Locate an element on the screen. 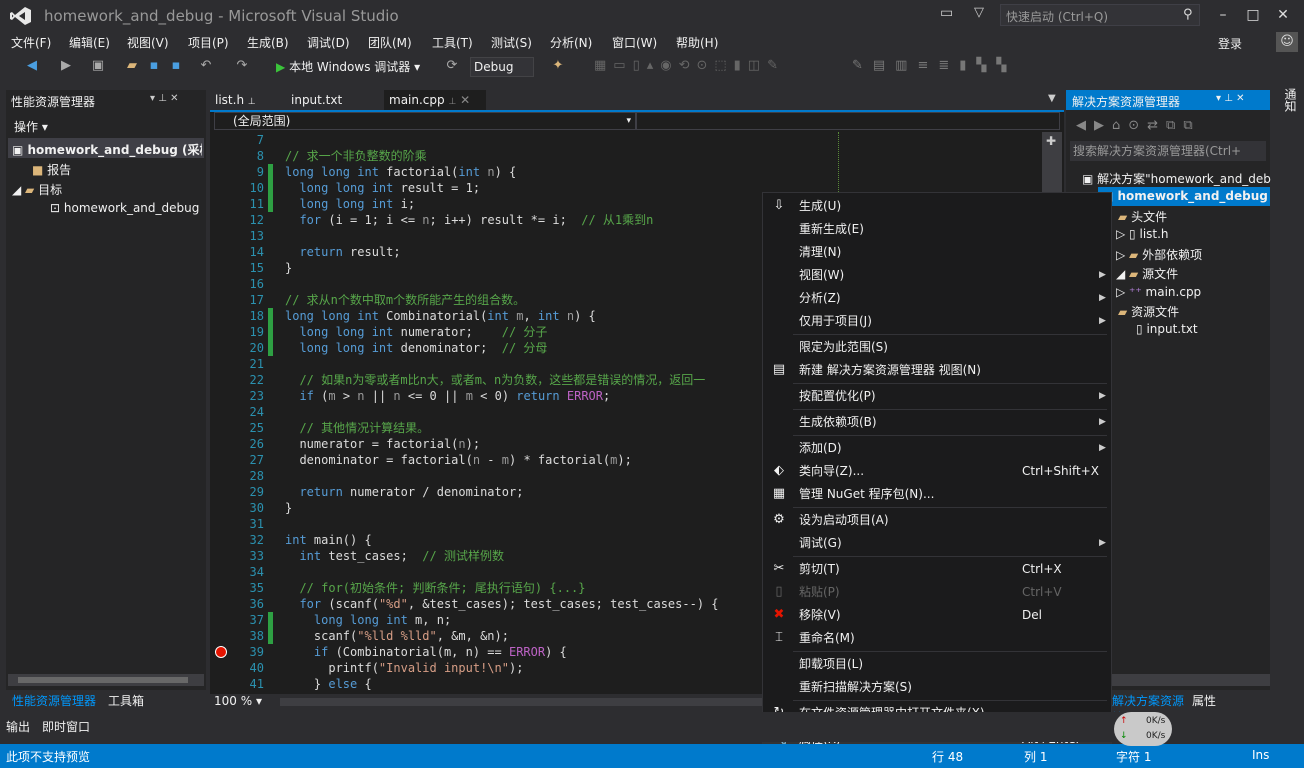 The height and width of the screenshot is (768, 1304). menu-edit: 编辑(E) is located at coordinates (89, 42).